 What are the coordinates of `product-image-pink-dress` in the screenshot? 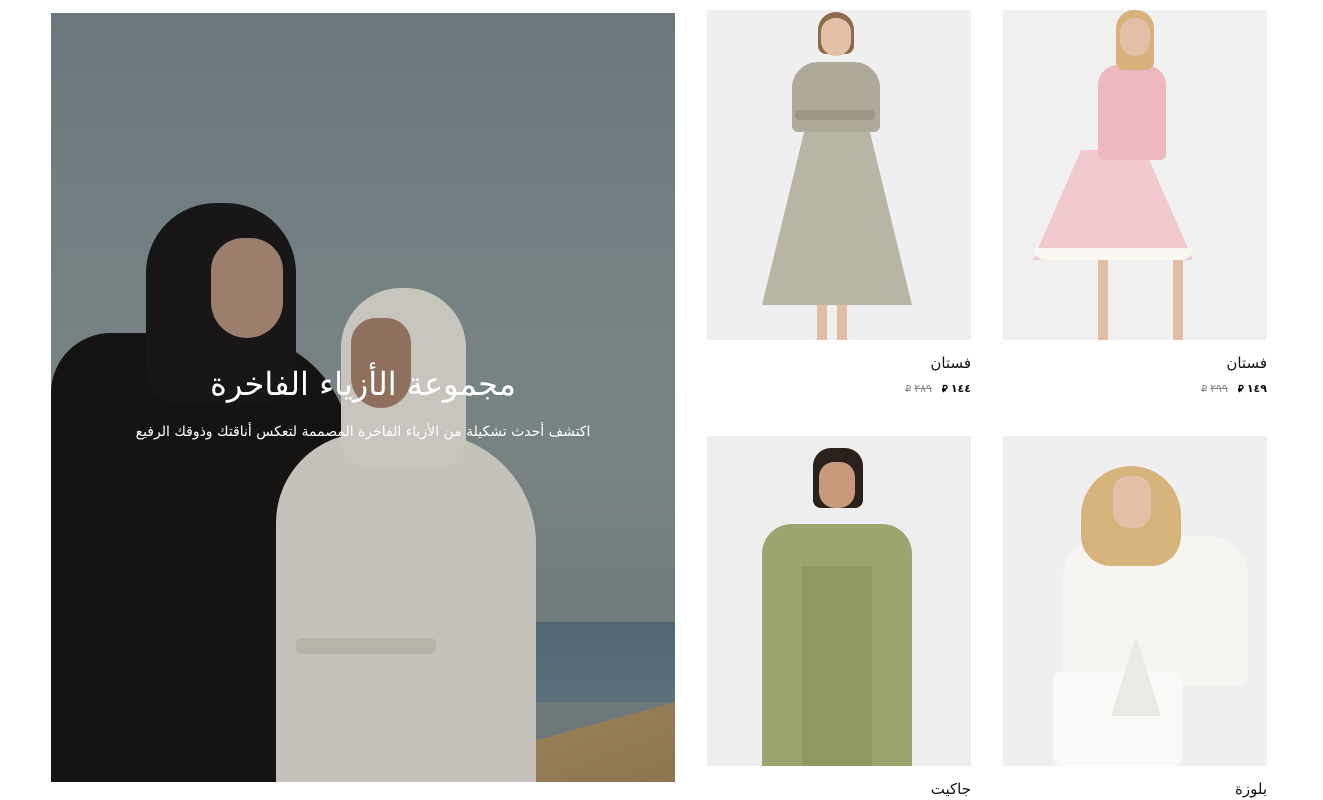 It's located at (1135, 175).